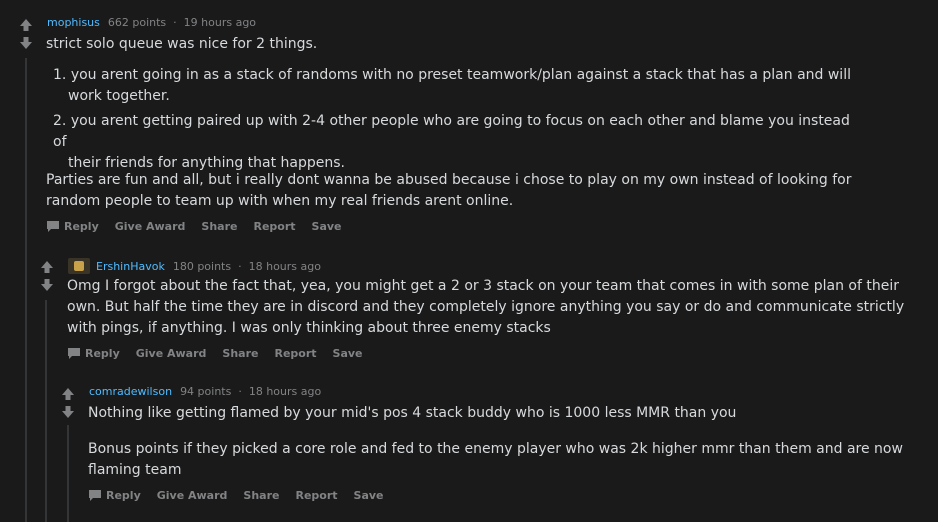  Describe the element at coordinates (60, 75) in the screenshot. I see `list-number: 1.` at that location.